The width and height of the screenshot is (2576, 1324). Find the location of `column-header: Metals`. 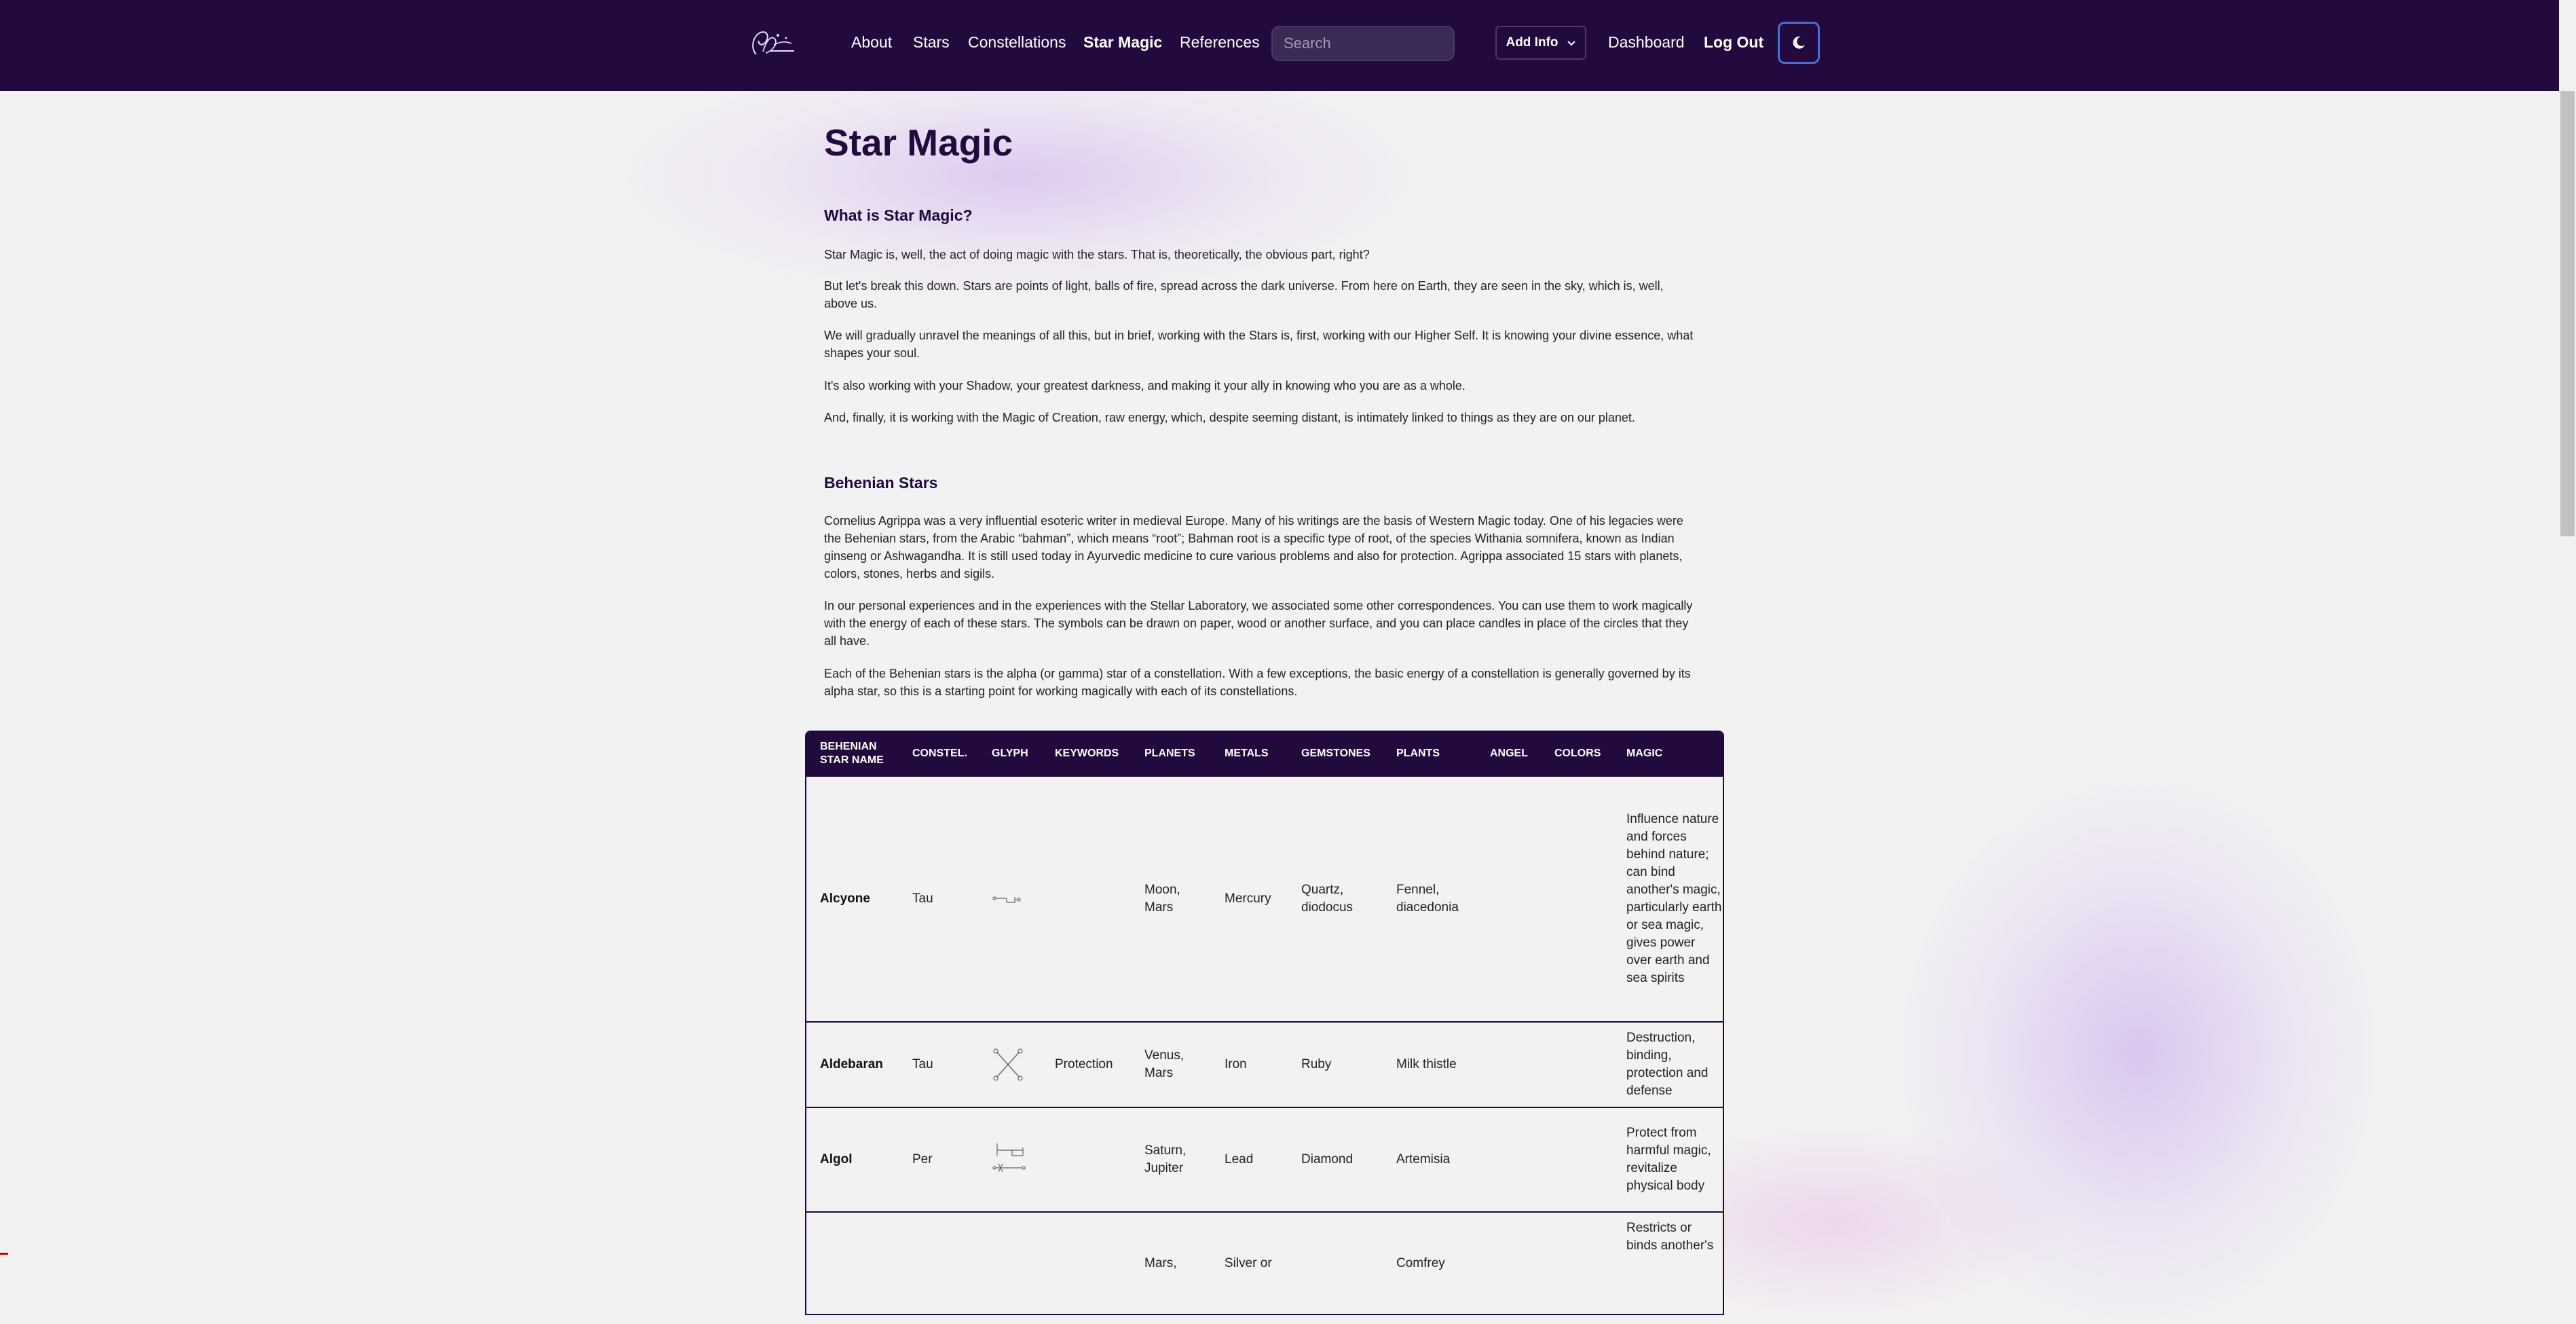

column-header: Metals is located at coordinates (1250, 754).